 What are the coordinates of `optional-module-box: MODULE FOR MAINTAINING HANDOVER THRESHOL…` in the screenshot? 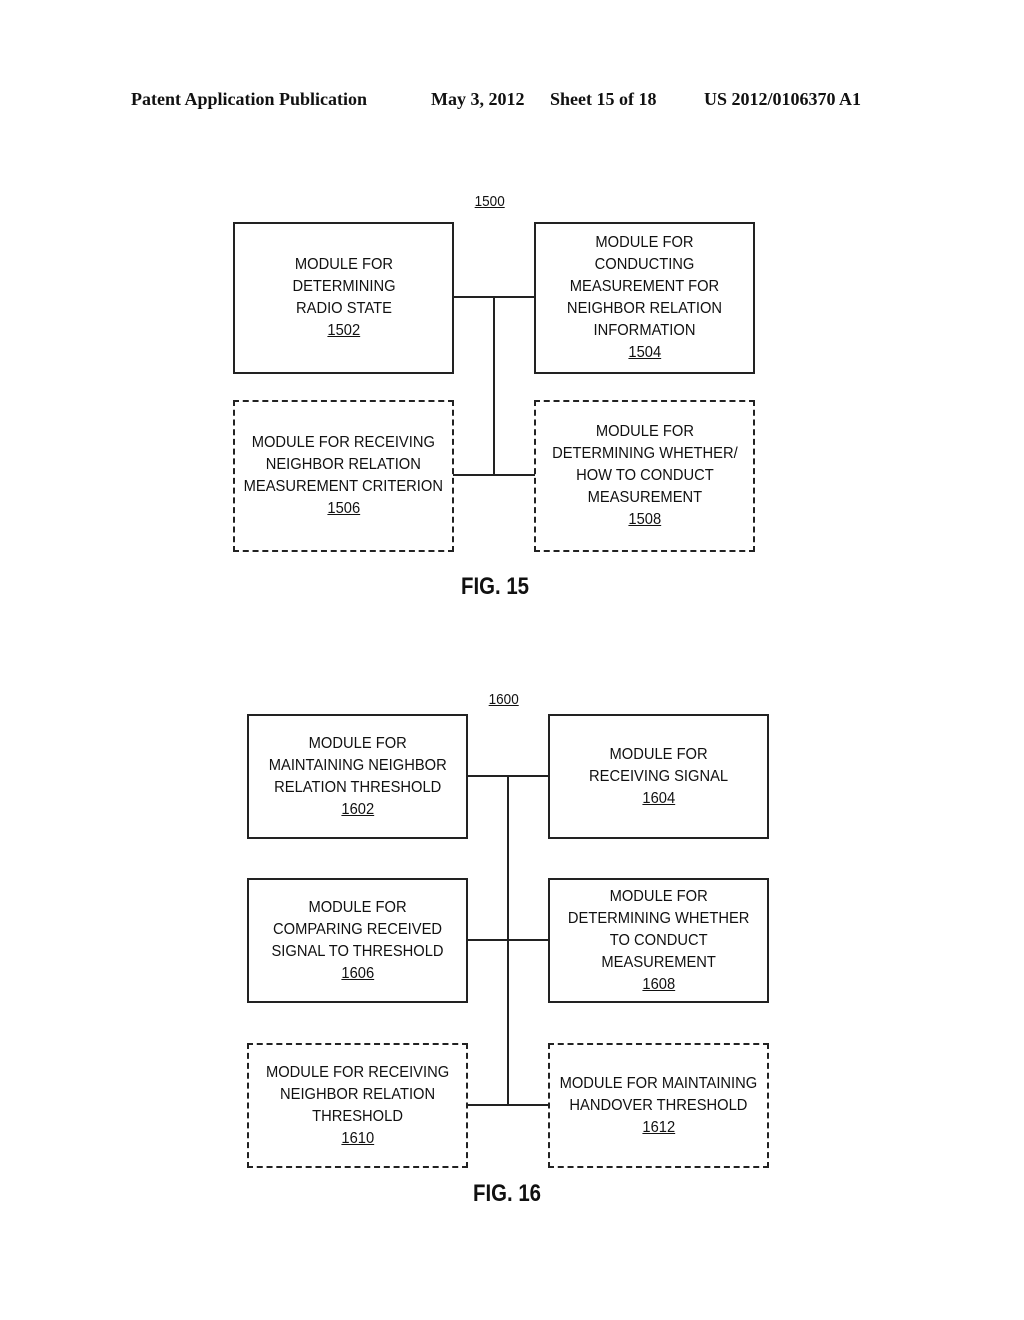 It's located at (658, 1105).